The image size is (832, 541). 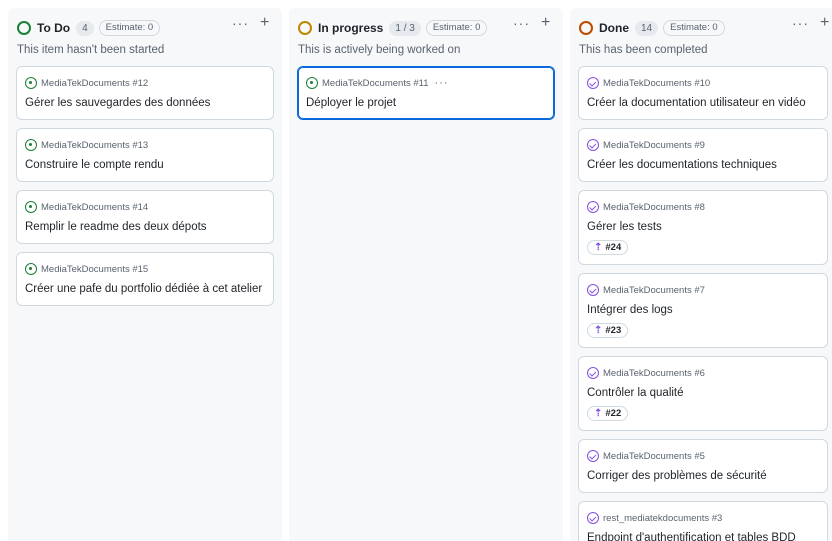 What do you see at coordinates (654, 290) in the screenshot?
I see `issue-reference: MediaTekDocuments #7` at bounding box center [654, 290].